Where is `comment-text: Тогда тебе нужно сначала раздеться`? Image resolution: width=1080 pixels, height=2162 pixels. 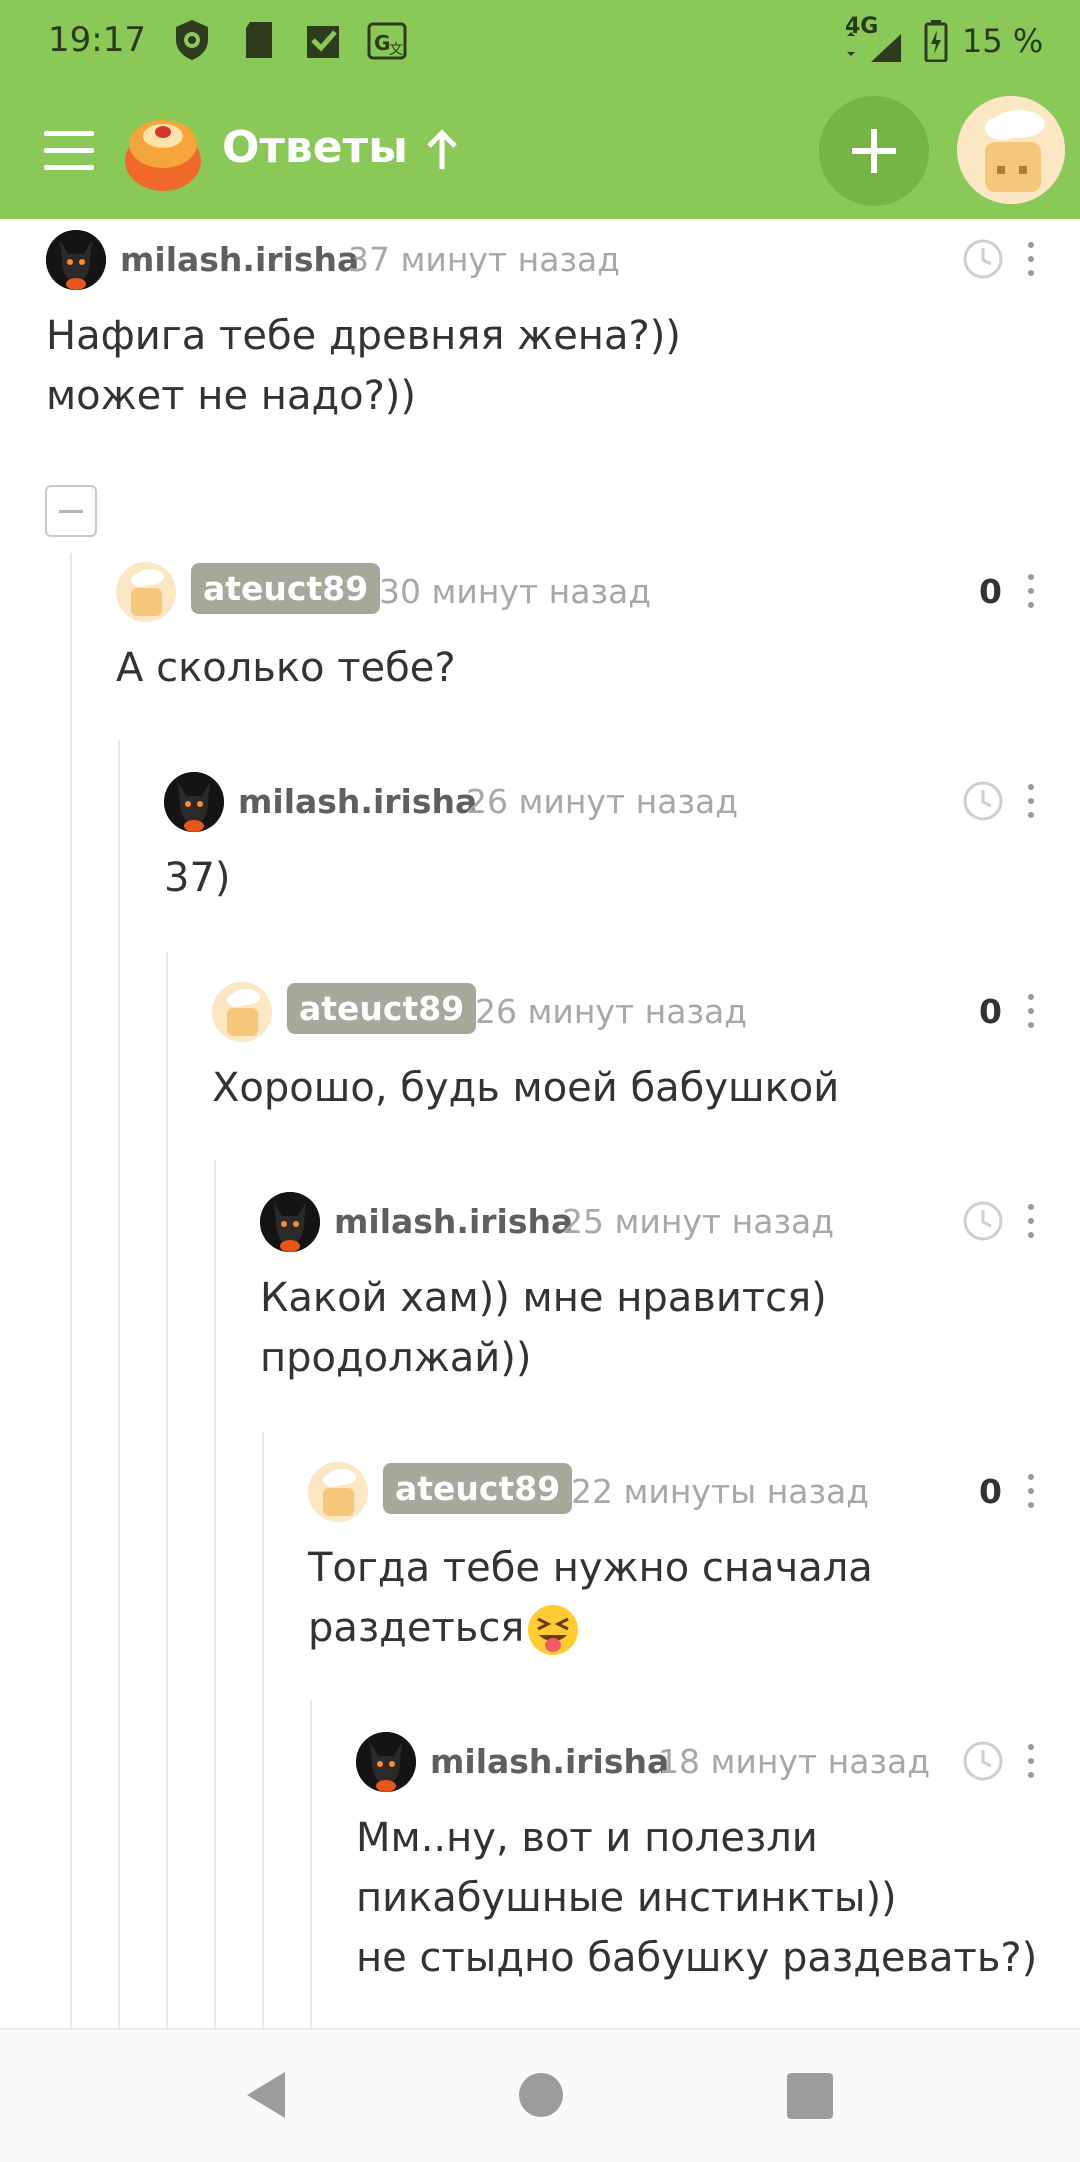 comment-text: Тогда тебе нужно сначала раздеться is located at coordinates (590, 1598).